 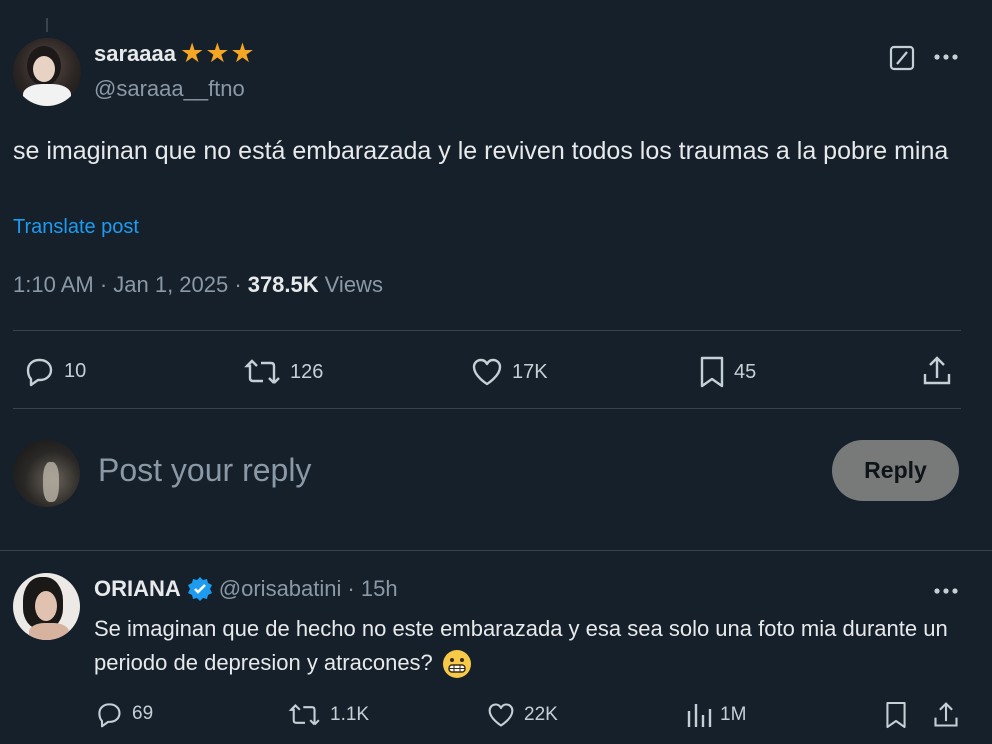 I want to click on author-display-name: saraaaa, so click(x=135, y=54).